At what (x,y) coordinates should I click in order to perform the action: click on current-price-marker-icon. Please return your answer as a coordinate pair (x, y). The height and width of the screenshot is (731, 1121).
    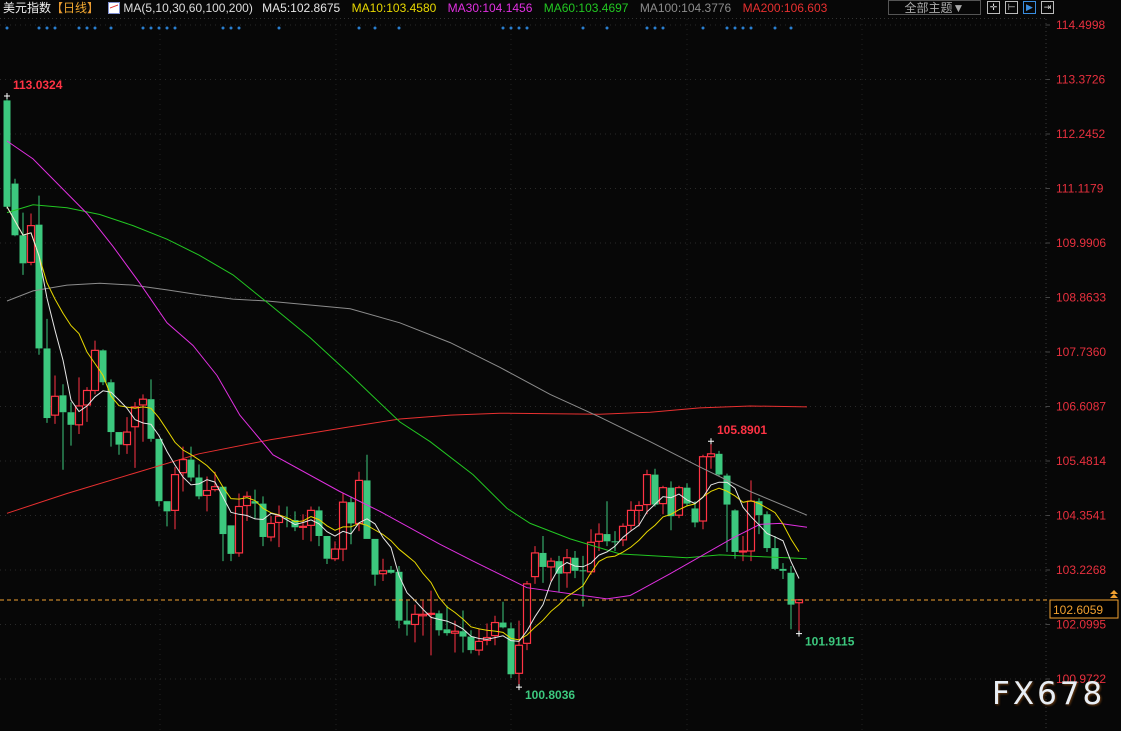
    Looking at the image, I should click on (1114, 594).